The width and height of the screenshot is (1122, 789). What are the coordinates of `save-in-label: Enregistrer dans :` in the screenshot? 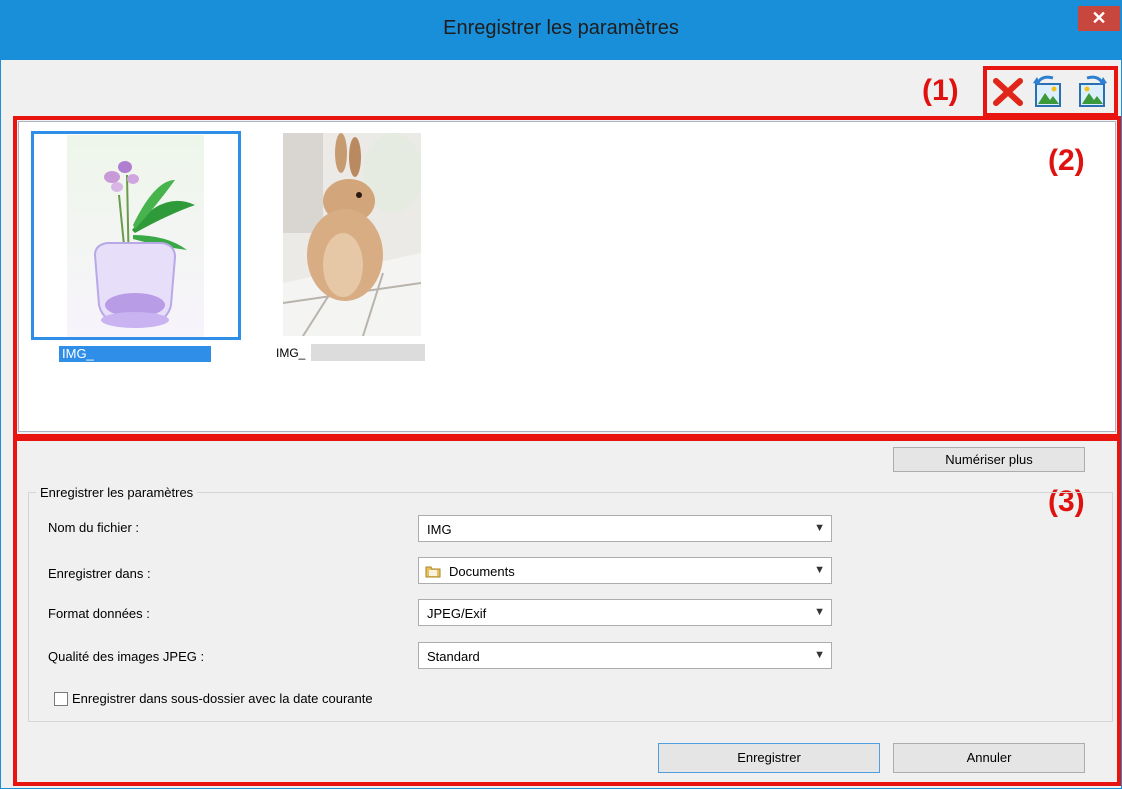 It's located at (99, 573).